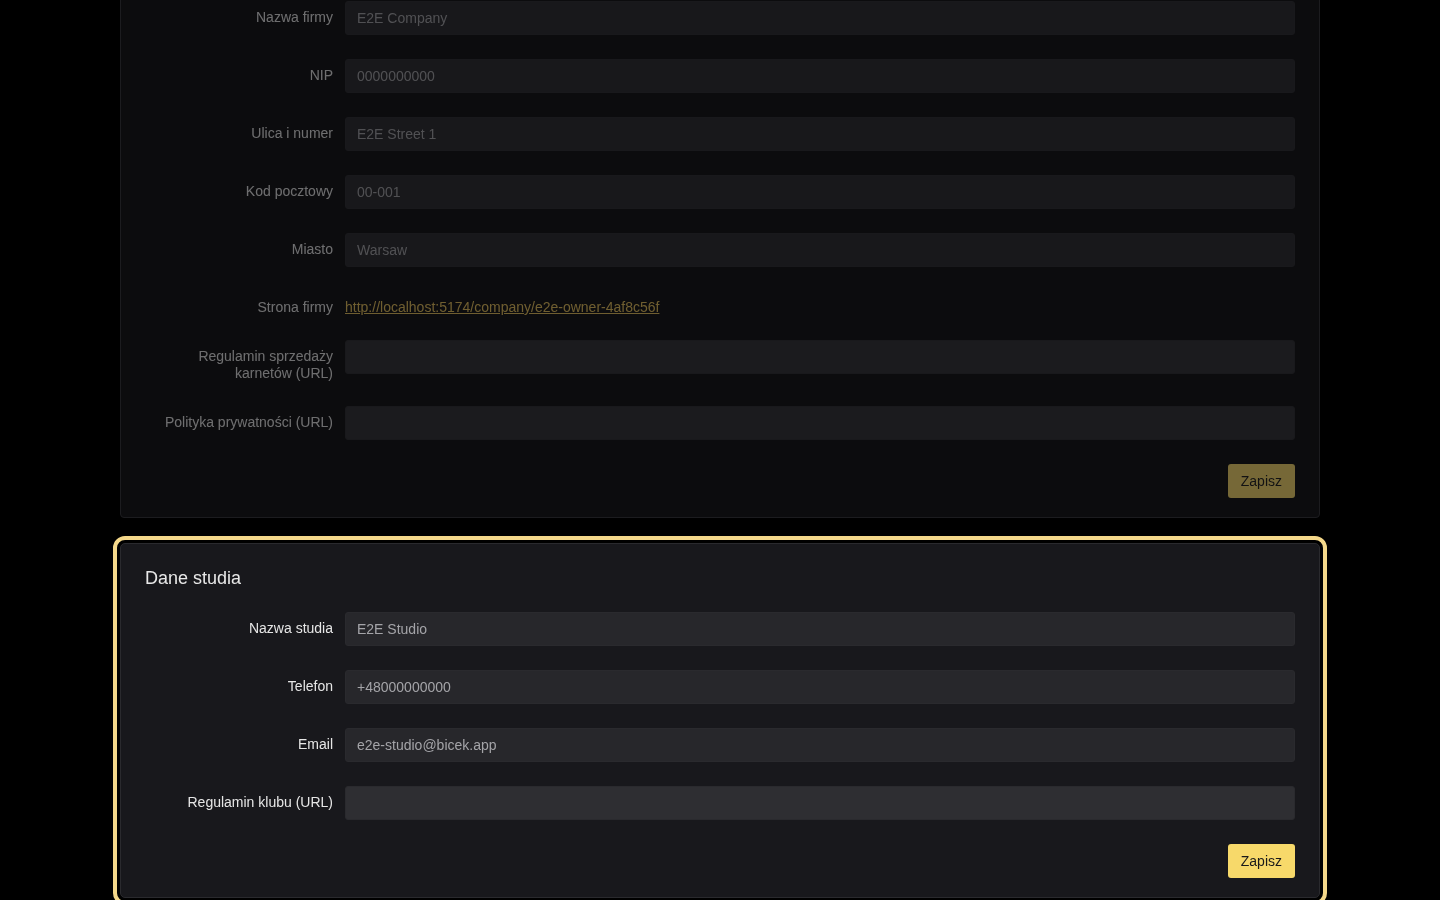 The width and height of the screenshot is (1440, 900). What do you see at coordinates (291, 133) in the screenshot?
I see `field-label: Ulica i numer` at bounding box center [291, 133].